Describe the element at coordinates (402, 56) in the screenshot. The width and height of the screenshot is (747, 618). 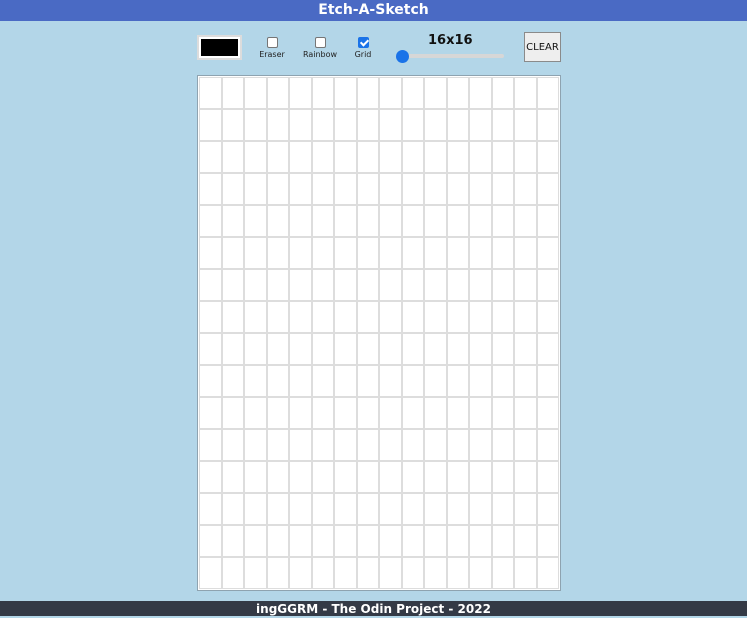
I see `grid-size-slider-thumb` at that location.